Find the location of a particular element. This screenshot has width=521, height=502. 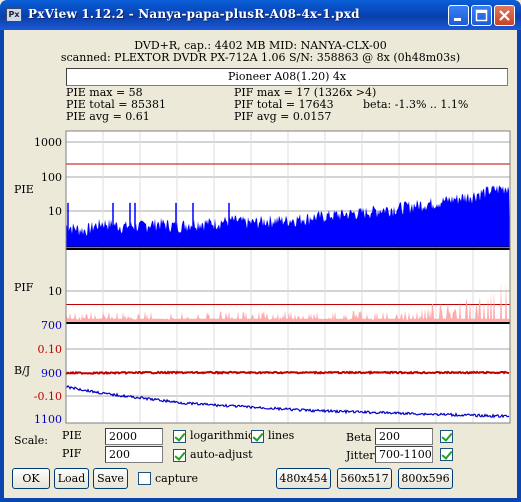

ok-button: OK is located at coordinates (31, 478).